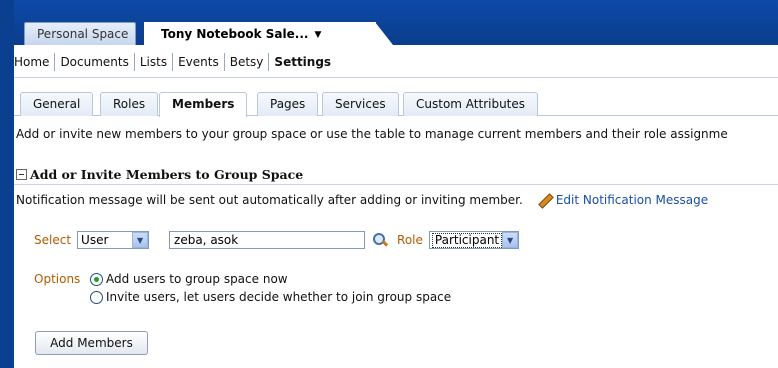 This screenshot has height=368, width=778. I want to click on nav-item-betsy: Betsy, so click(247, 62).